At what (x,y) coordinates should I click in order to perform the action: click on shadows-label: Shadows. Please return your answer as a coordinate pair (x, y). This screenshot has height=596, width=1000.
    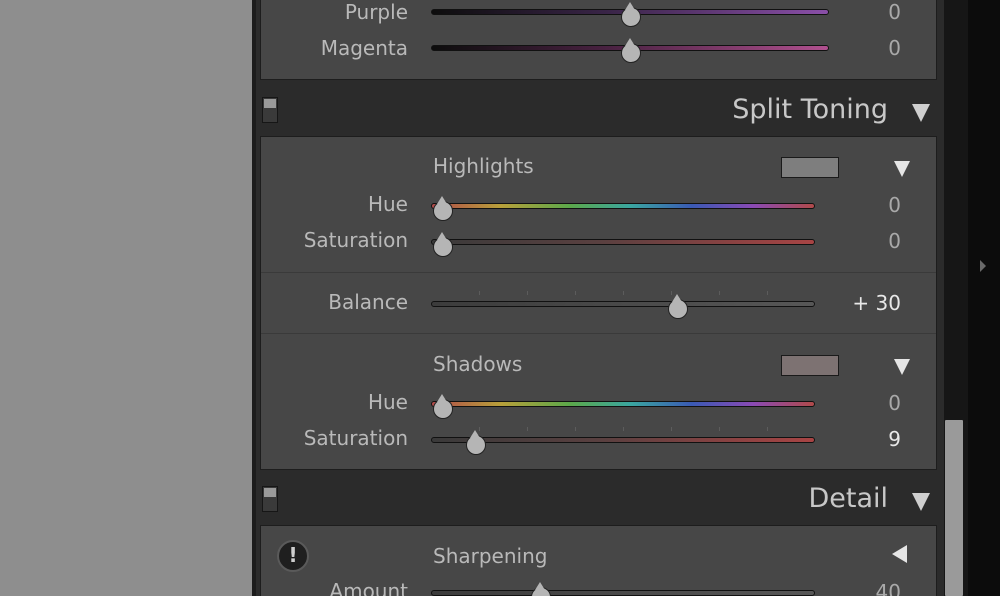
    Looking at the image, I should click on (478, 364).